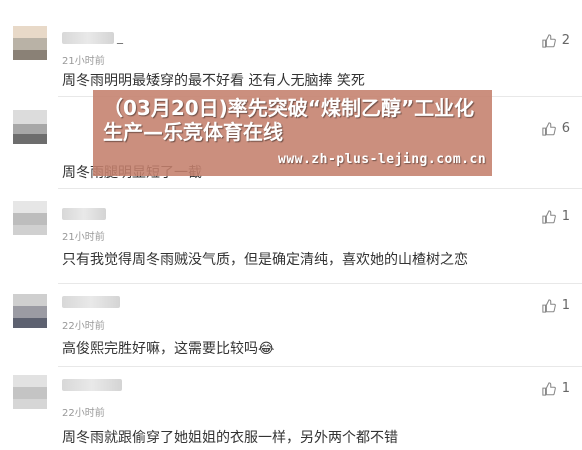 The width and height of the screenshot is (582, 450). Describe the element at coordinates (213, 81) in the screenshot. I see `comment-text: 周冬雨明明最矮穿的最不好看 还有人无脑捧 笑死` at that location.